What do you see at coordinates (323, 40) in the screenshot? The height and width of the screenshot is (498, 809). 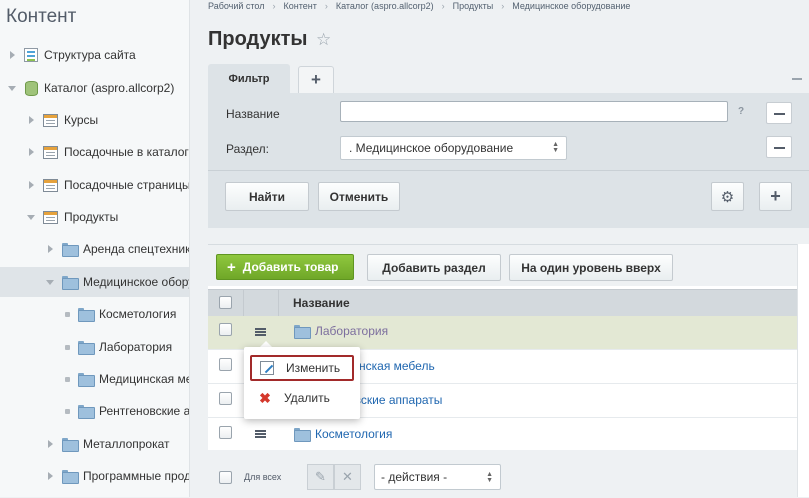 I see `star-icon: ☆` at bounding box center [323, 40].